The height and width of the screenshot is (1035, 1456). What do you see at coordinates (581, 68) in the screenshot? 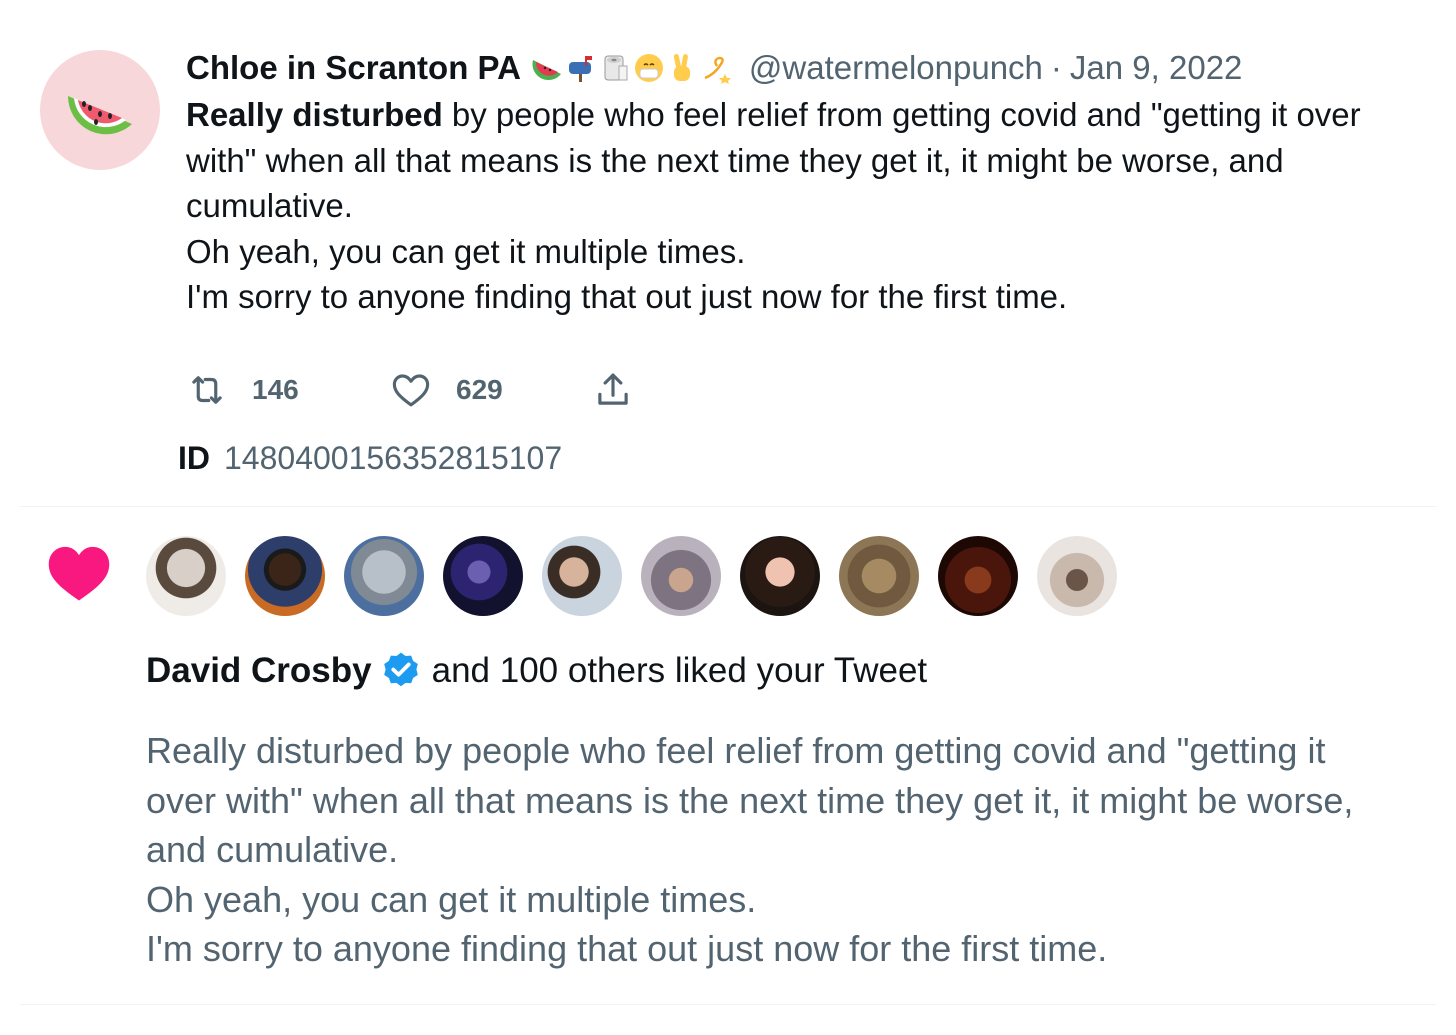
I see `mailbox-icon` at bounding box center [581, 68].